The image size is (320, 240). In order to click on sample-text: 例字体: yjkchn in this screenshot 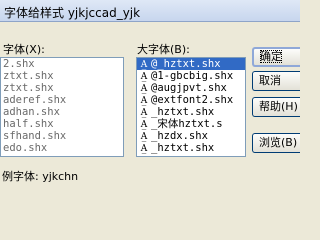, I will do `click(40, 176)`.